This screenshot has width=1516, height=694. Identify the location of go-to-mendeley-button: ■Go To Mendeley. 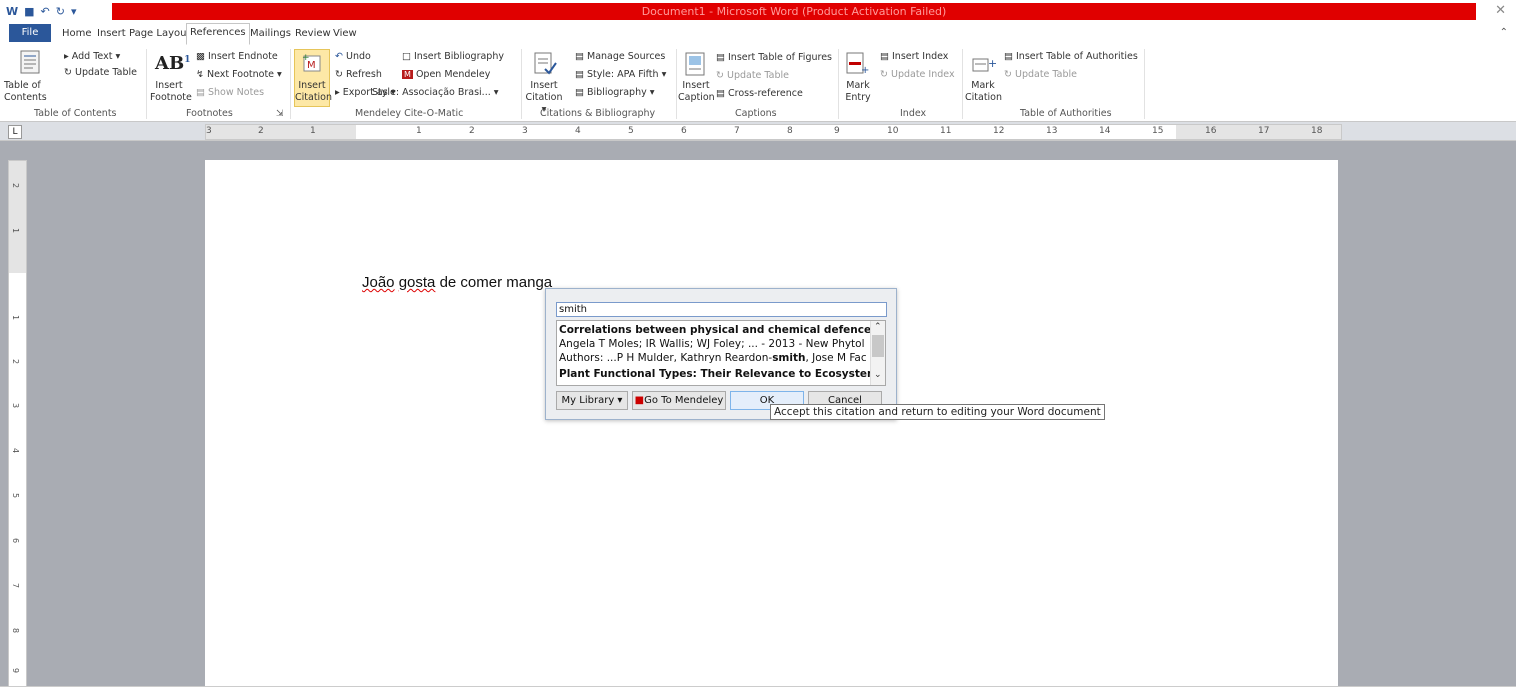
(679, 400).